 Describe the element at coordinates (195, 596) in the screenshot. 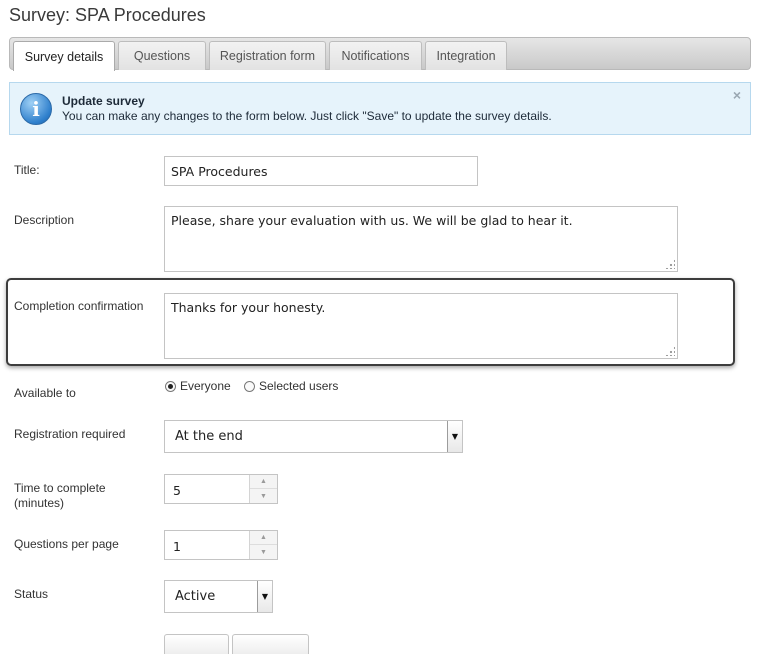

I see `status-value: Active` at that location.